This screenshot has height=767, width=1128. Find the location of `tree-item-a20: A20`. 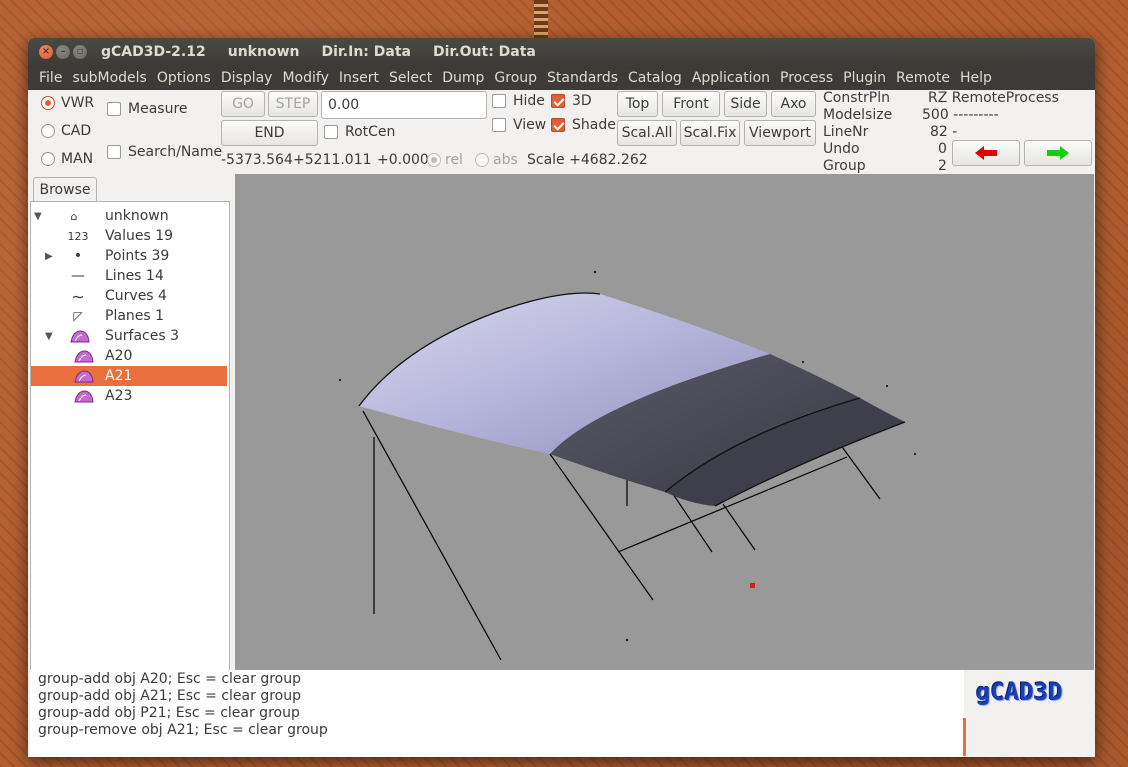

tree-item-a20: A20 is located at coordinates (129, 356).